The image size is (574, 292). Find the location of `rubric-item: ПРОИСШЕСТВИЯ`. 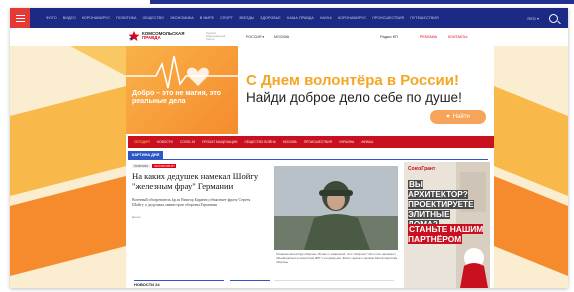

rubric-item: ПРОИСШЕСТВИЯ is located at coordinates (318, 142).